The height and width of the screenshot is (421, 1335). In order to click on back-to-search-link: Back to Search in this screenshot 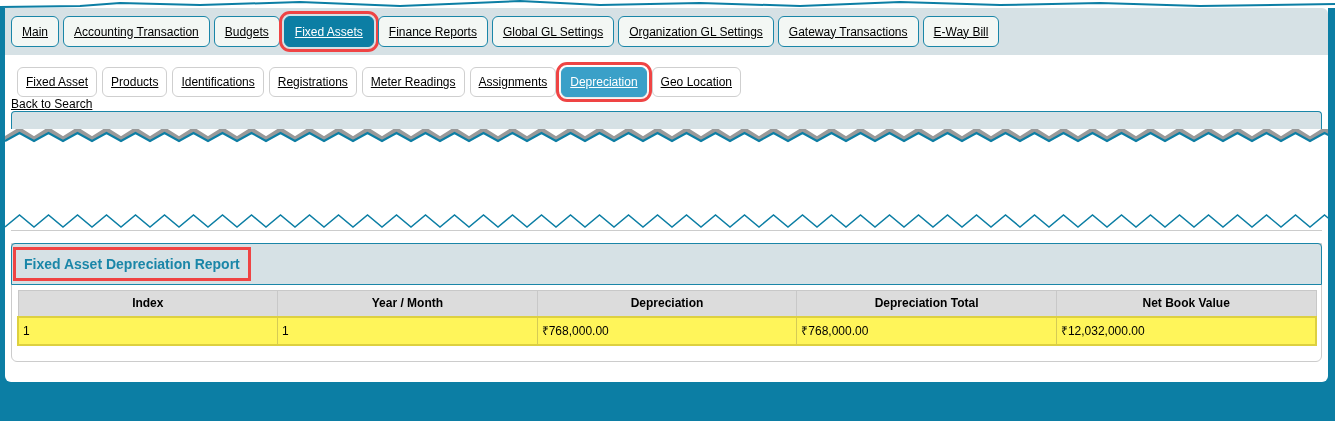, I will do `click(52, 103)`.